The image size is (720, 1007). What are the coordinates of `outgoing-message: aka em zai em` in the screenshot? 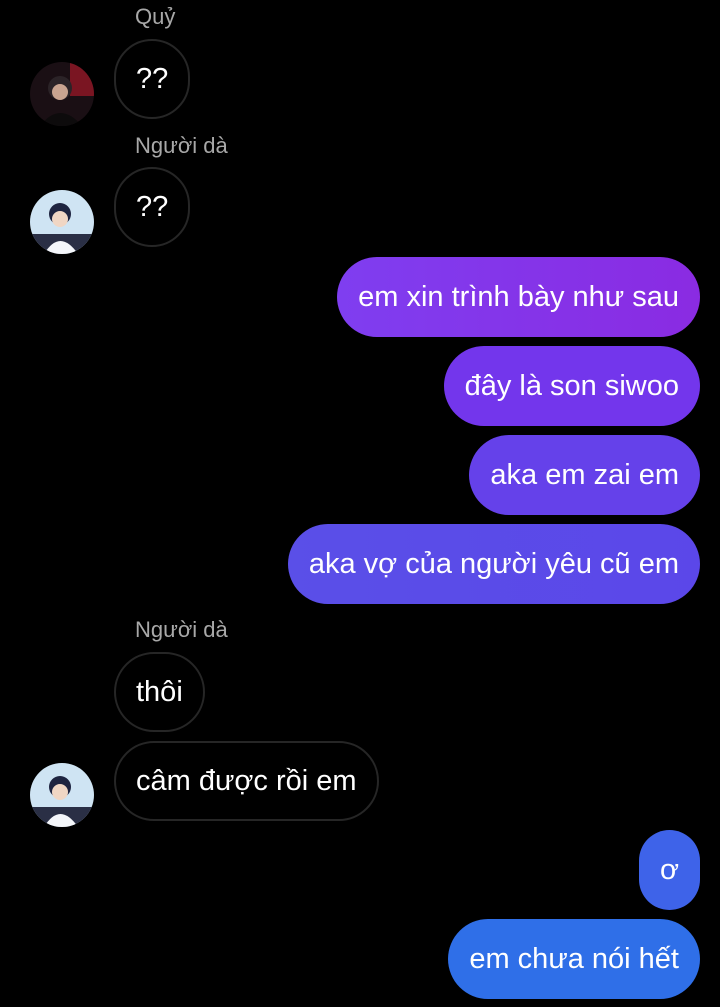 It's located at (584, 475).